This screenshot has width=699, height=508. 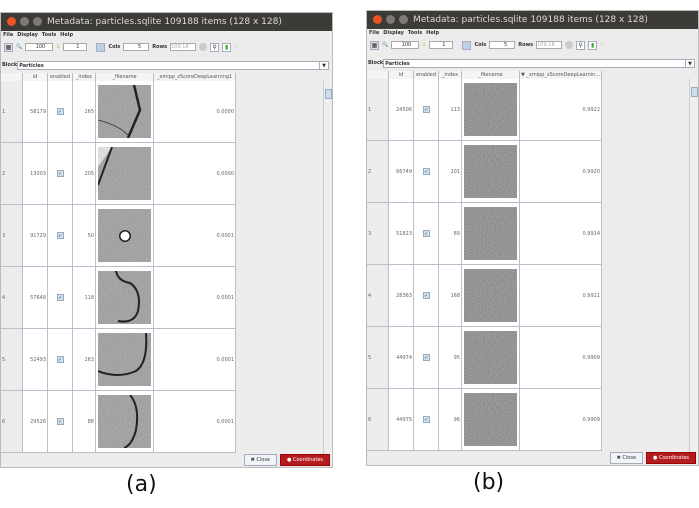 What do you see at coordinates (27, 35) in the screenshot?
I see `menu-display: Display` at bounding box center [27, 35].